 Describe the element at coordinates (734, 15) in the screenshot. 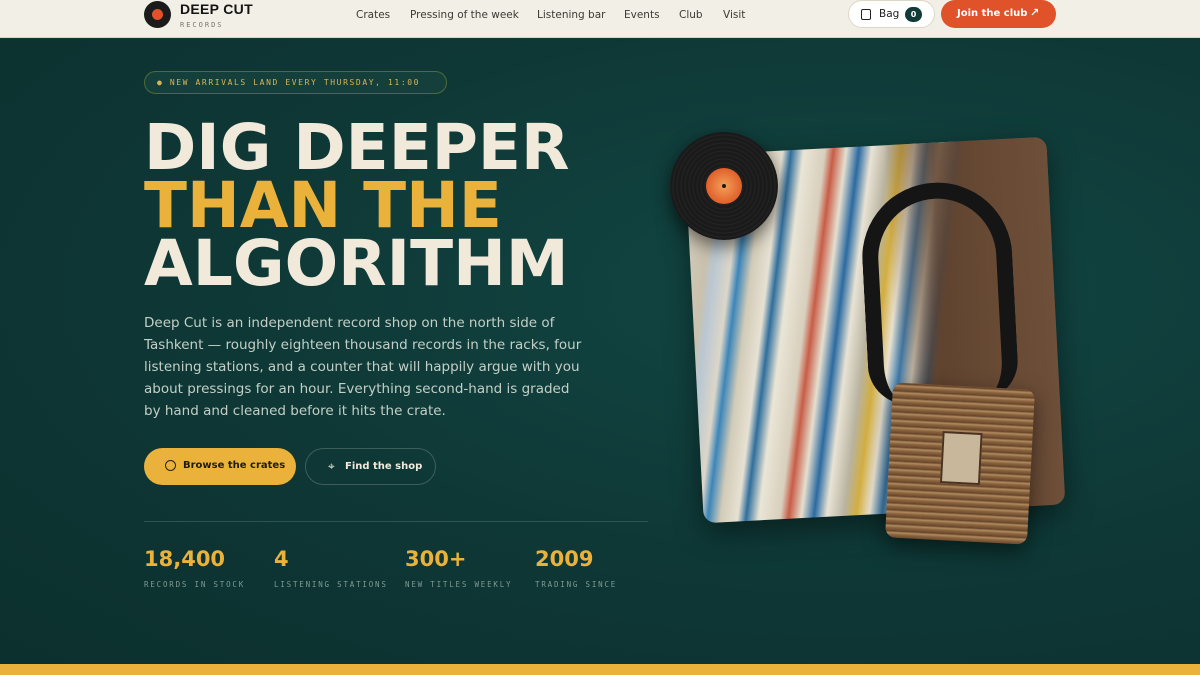

I see `nav-link-visit: Visit` at that location.